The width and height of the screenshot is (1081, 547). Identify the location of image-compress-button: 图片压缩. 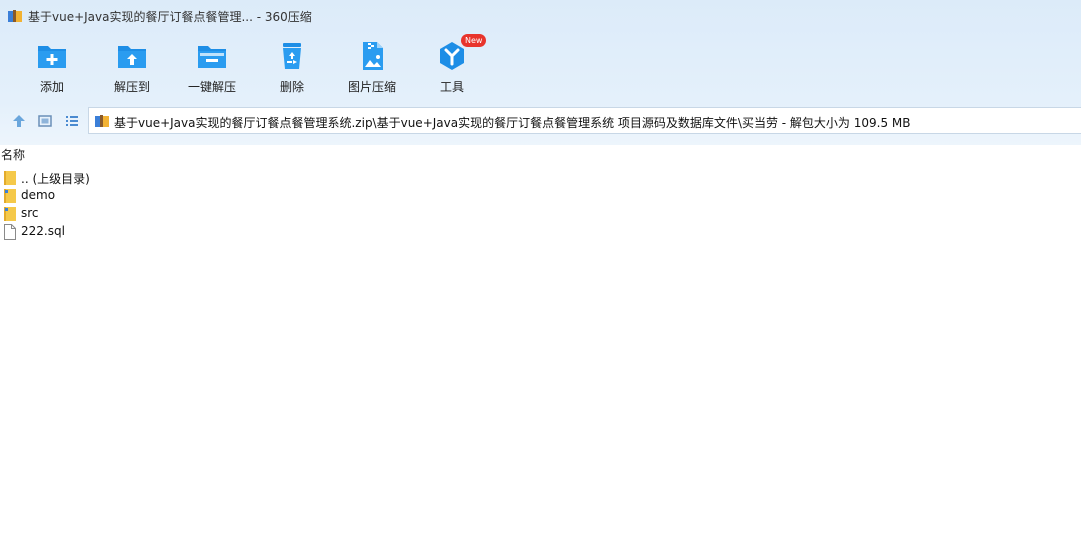
(372, 69).